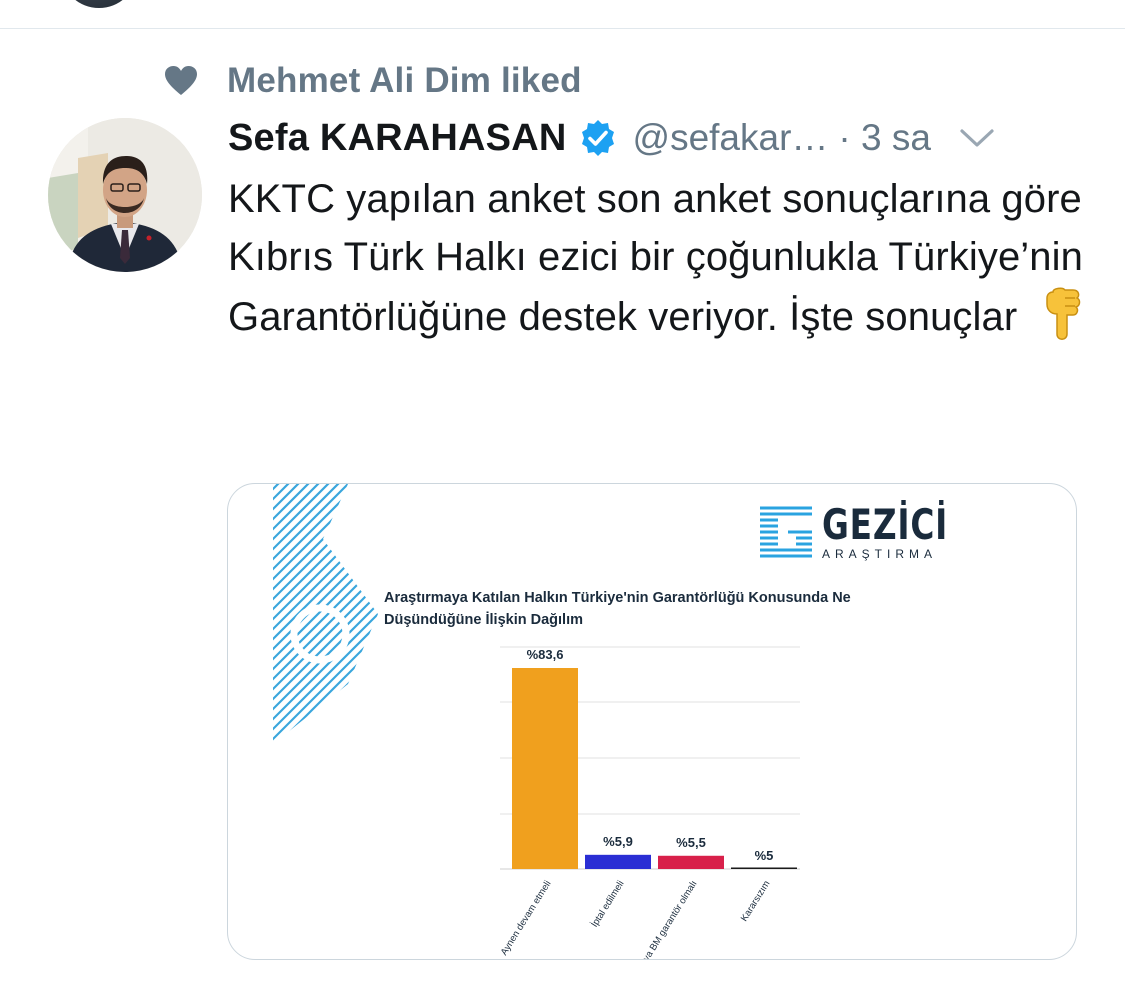 The image size is (1125, 990). Describe the element at coordinates (99, 4) in the screenshot. I see `previous-tweet-avatar` at that location.